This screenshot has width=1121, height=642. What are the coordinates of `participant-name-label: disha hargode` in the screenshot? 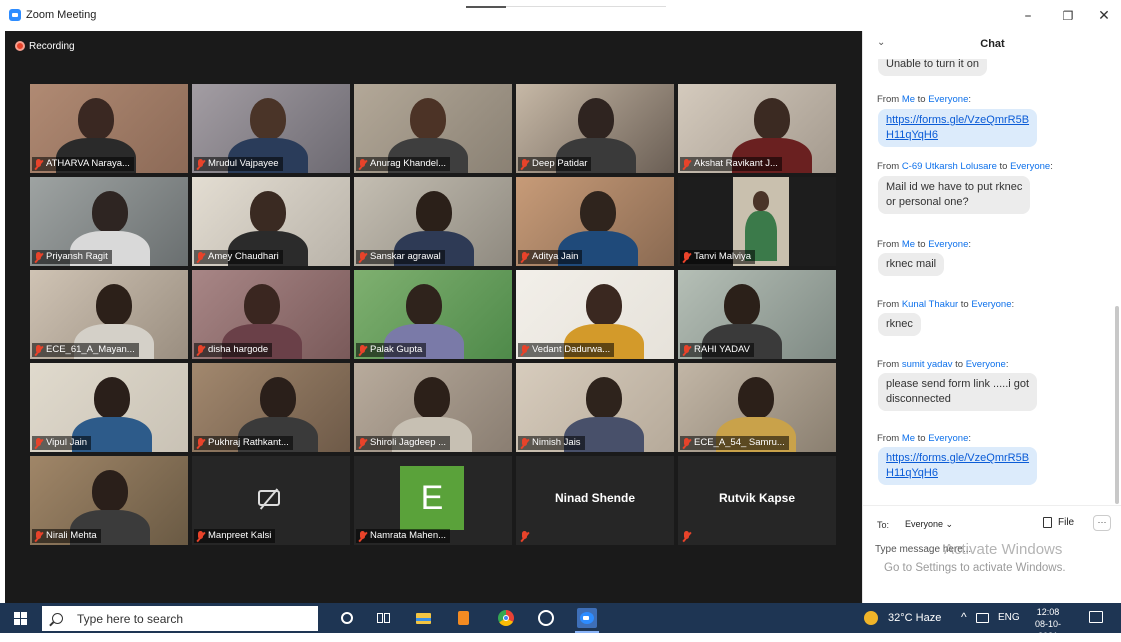 It's located at (233, 350).